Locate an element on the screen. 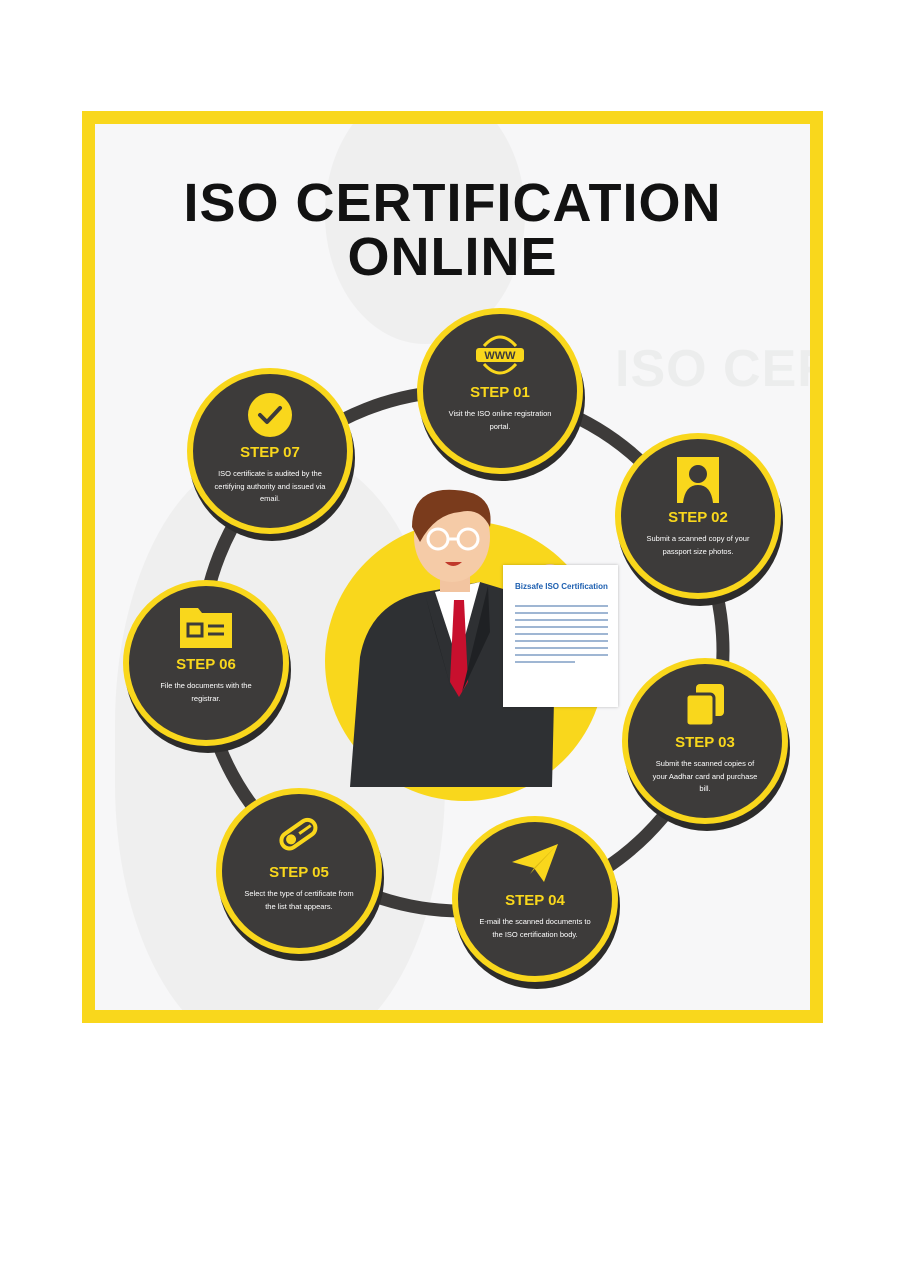  folder-icon is located at coordinates (206, 627).